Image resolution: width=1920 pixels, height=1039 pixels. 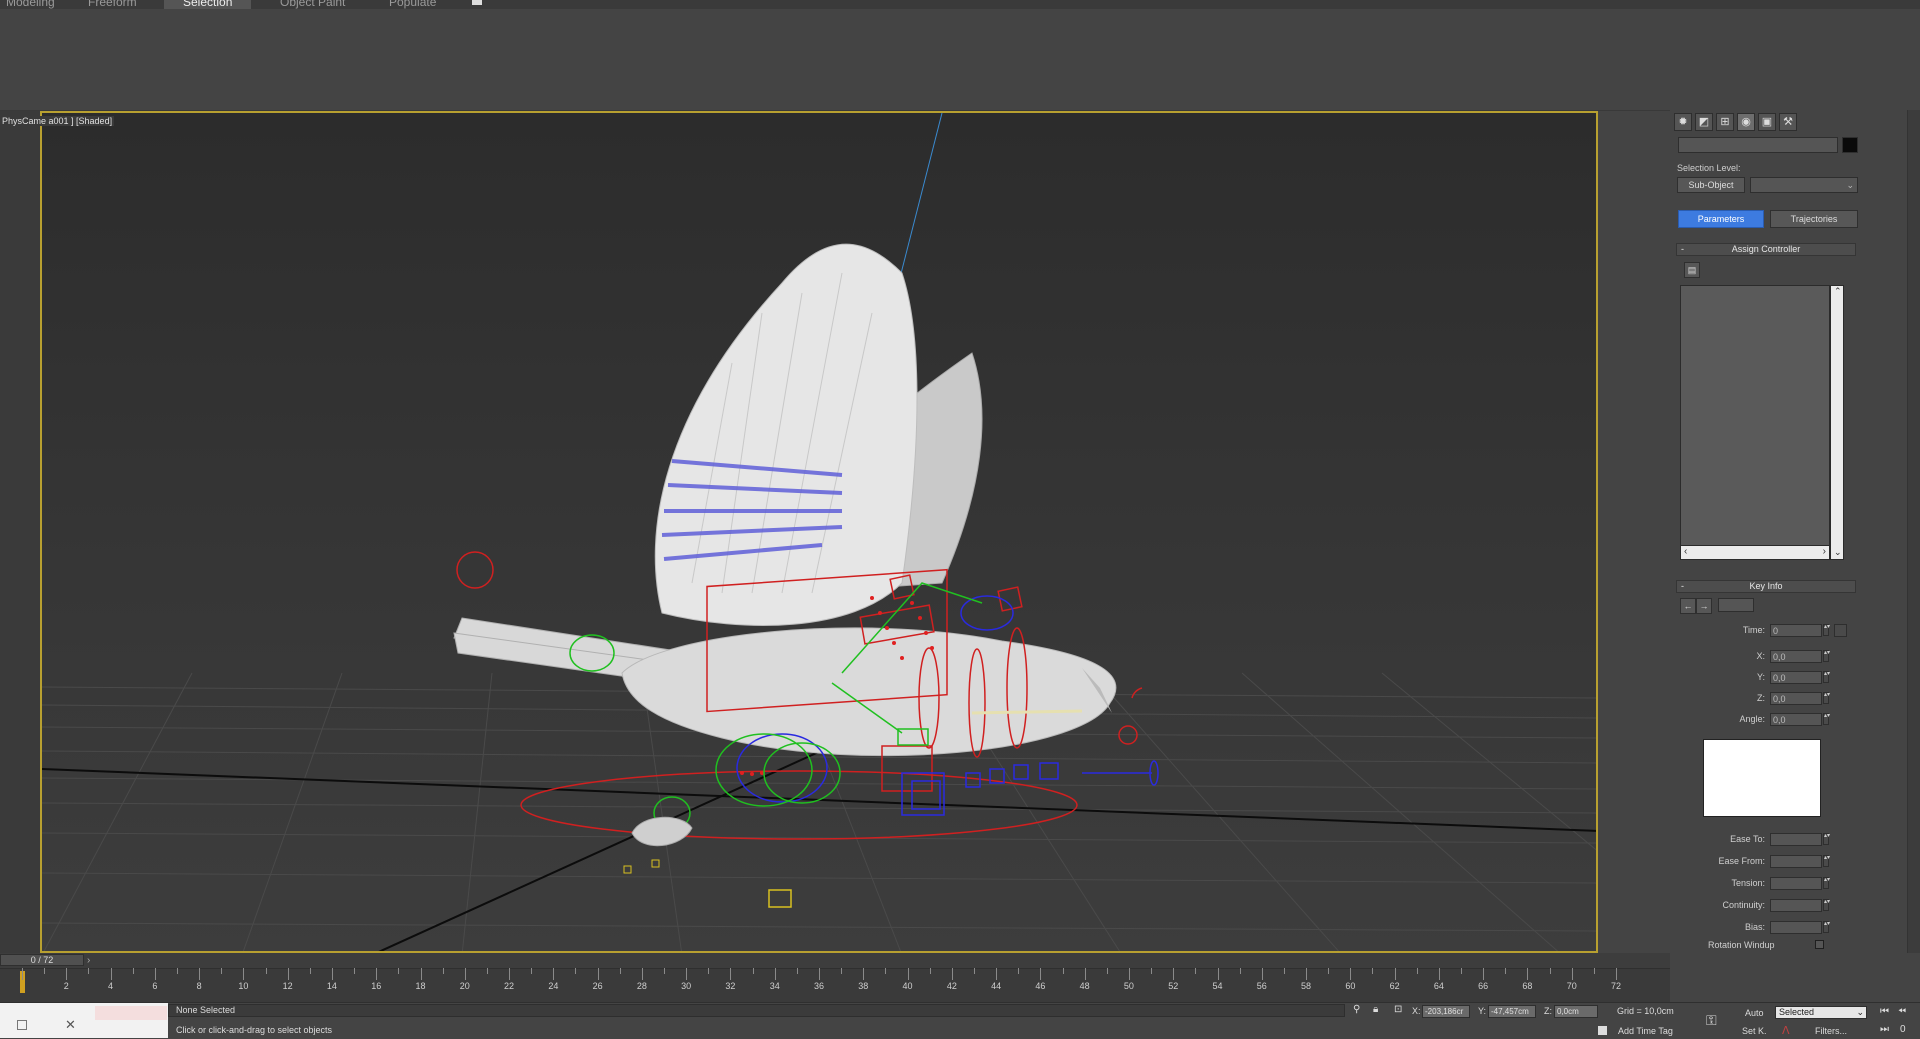 What do you see at coordinates (208, 4) in the screenshot?
I see `tab-selection: Selection` at bounding box center [208, 4].